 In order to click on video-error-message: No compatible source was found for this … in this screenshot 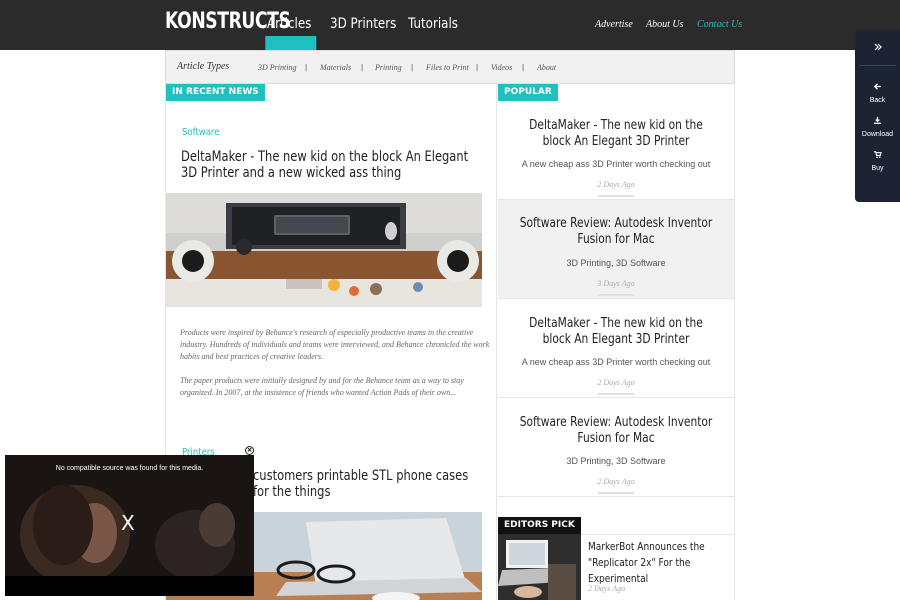, I will do `click(129, 468)`.